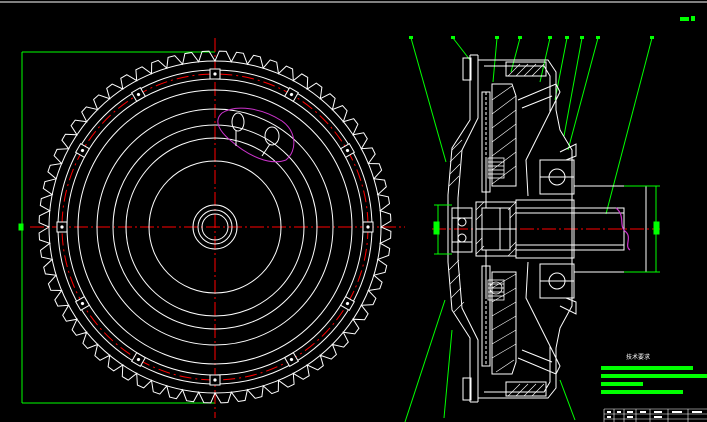 Image resolution: width=707 pixels, height=422 pixels. What do you see at coordinates (531, 37) in the screenshot?
I see `leader-tick-marks` at bounding box center [531, 37].